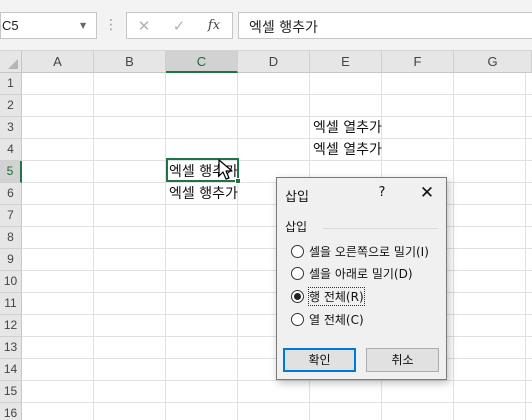 This screenshot has width=532, height=420. What do you see at coordinates (493, 62) in the screenshot?
I see `column-header-g: G` at bounding box center [493, 62].